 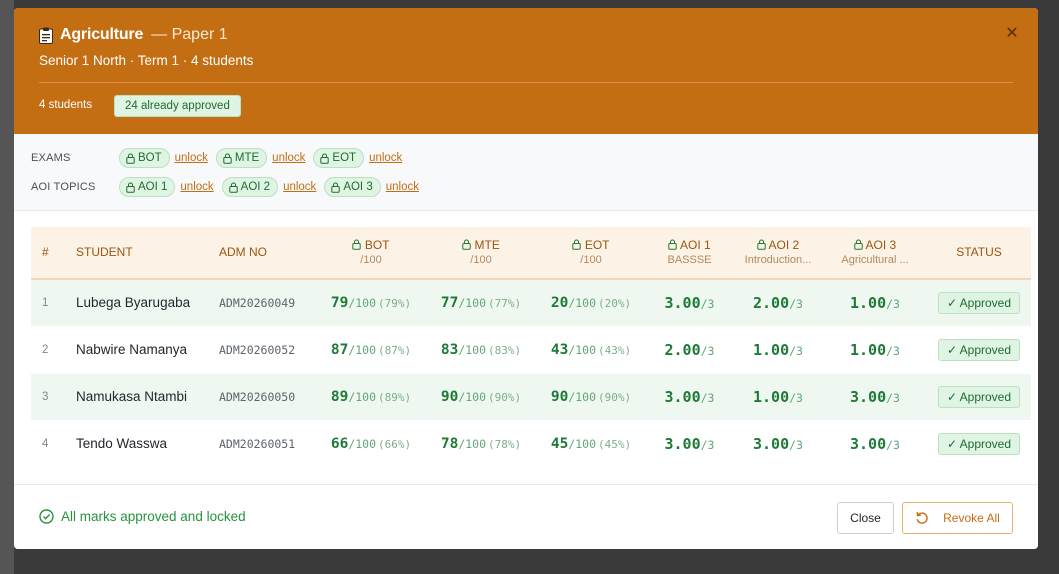 What do you see at coordinates (63, 187) in the screenshot?
I see `aoi-topics-label: AOI TOPICS` at bounding box center [63, 187].